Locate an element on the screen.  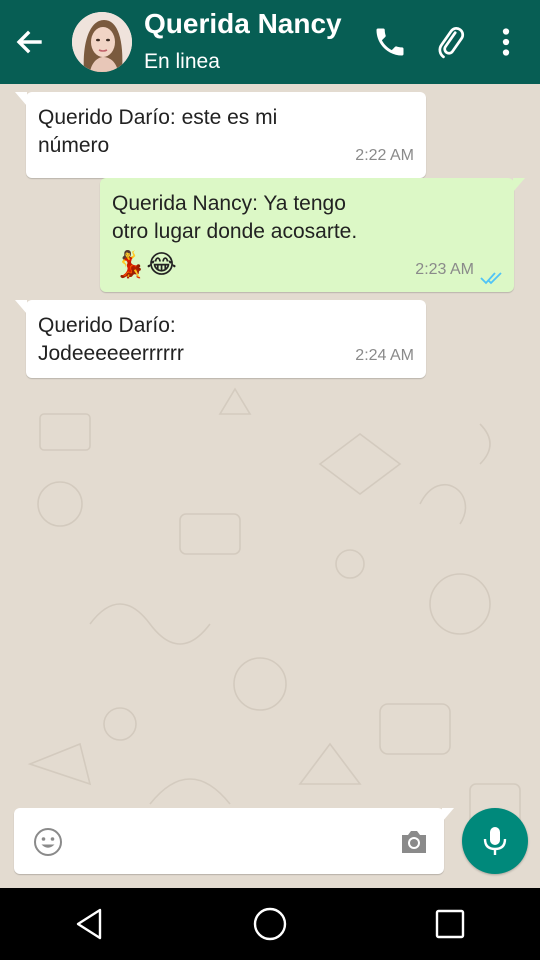
system-nav-bar is located at coordinates (270, 924).